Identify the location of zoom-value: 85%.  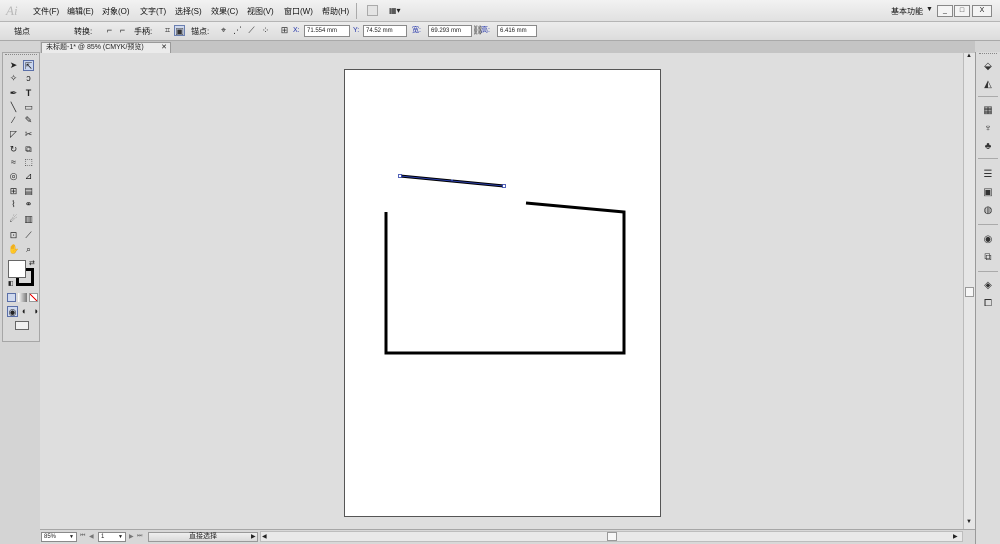
(50, 537).